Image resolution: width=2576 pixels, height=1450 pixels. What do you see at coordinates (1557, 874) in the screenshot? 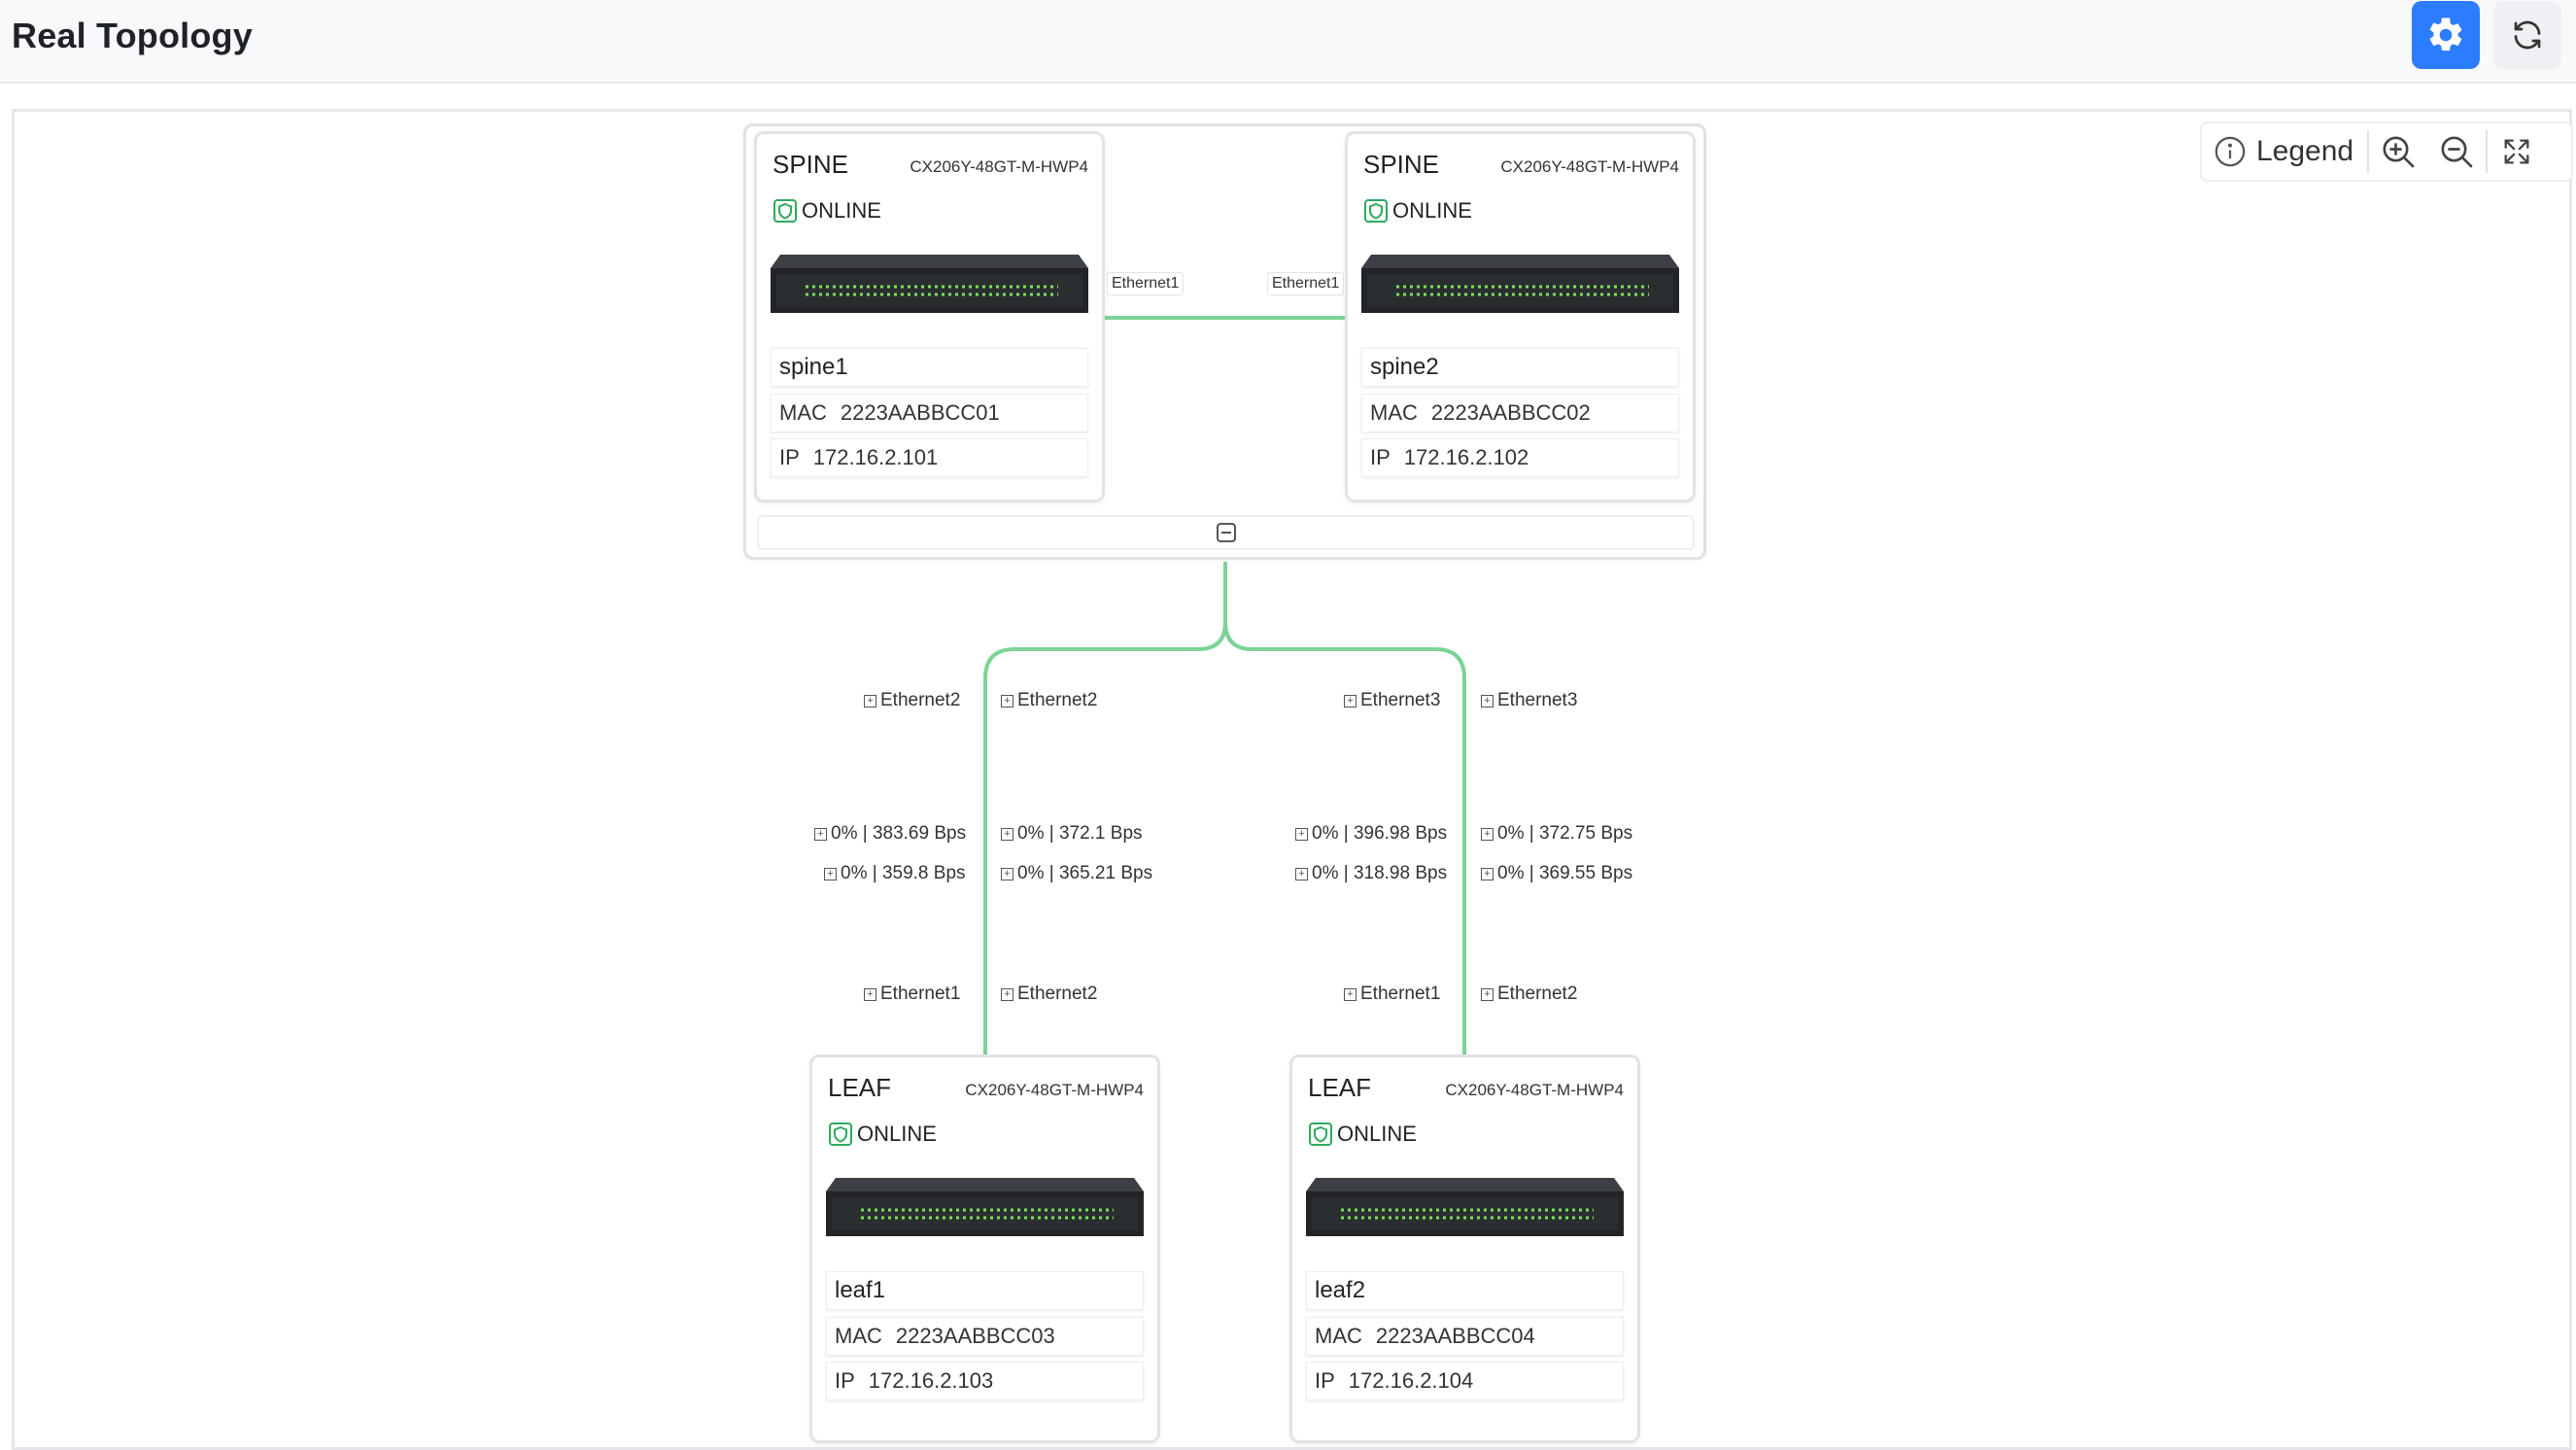
I see `traffic-stat: +0% | 369.55 Bps` at bounding box center [1557, 874].